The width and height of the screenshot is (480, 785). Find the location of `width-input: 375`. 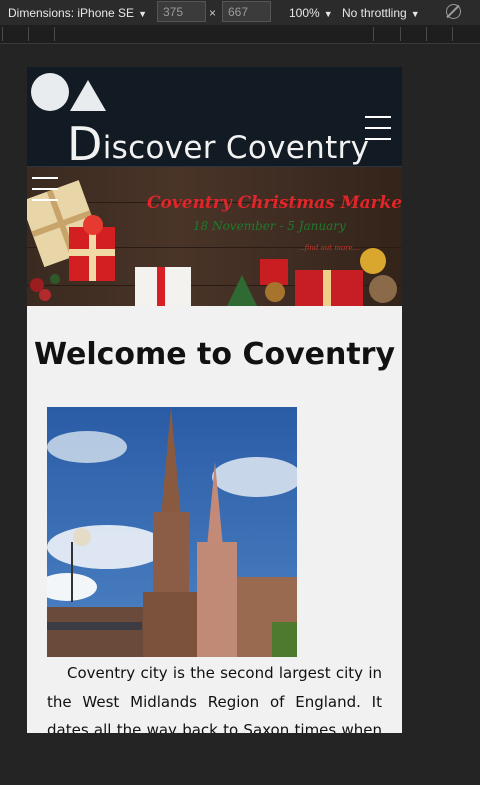

width-input: 375 is located at coordinates (181, 11).